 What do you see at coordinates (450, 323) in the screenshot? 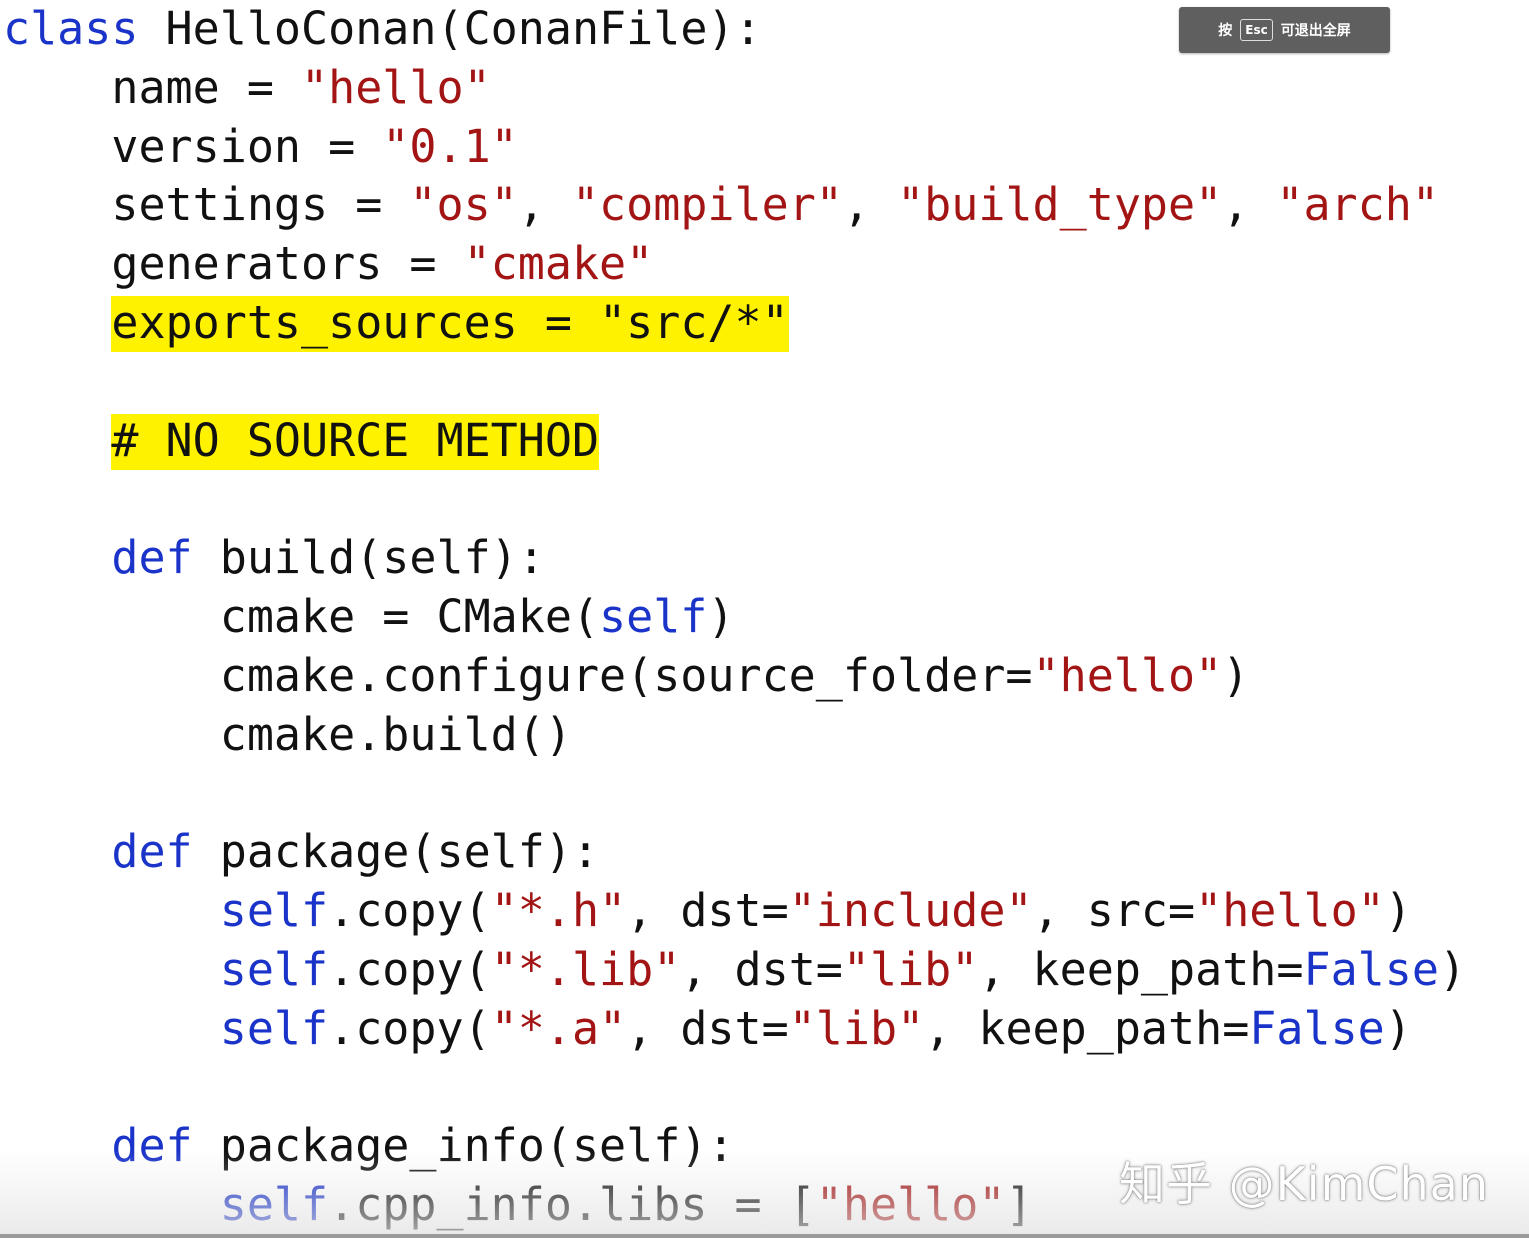
I see `highlighted-code: exports_sources = "src/*"` at bounding box center [450, 323].